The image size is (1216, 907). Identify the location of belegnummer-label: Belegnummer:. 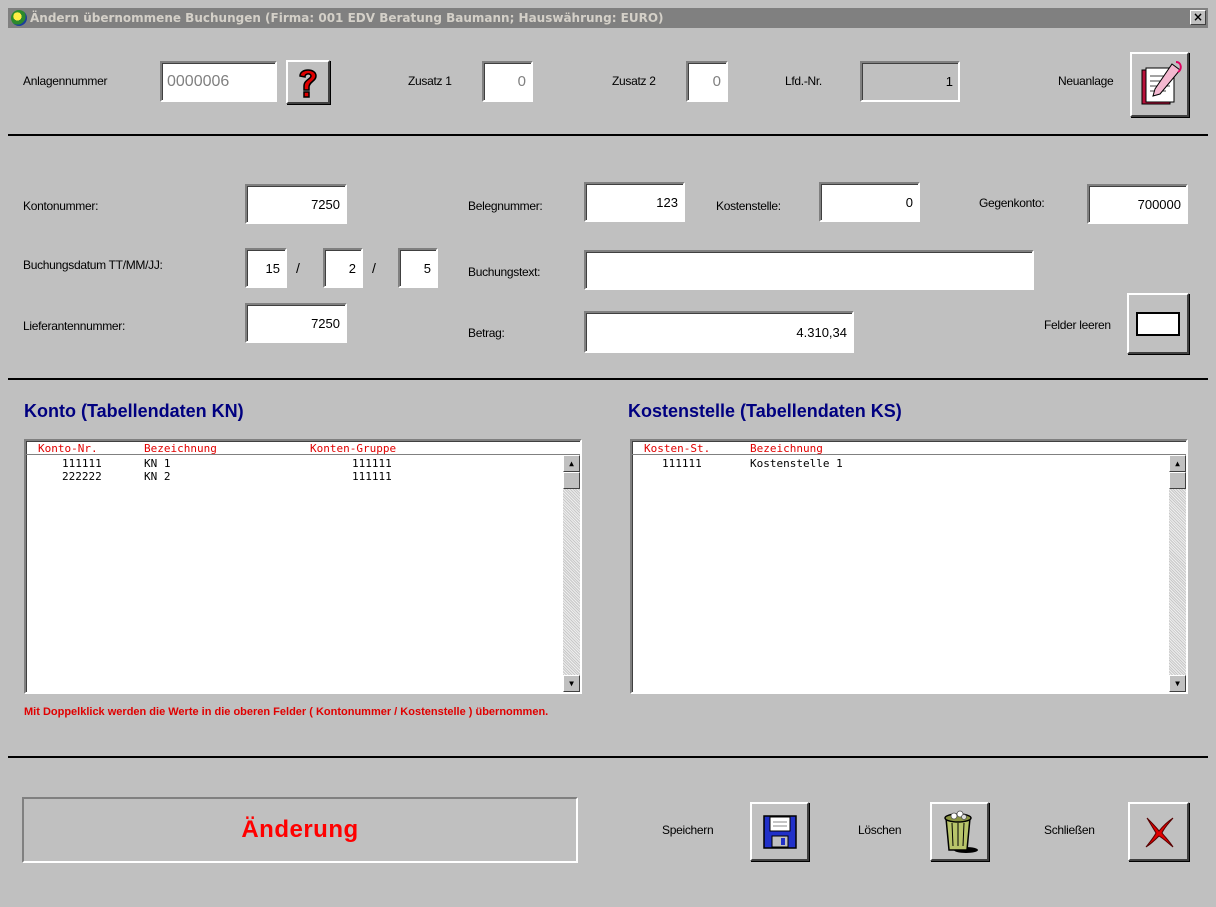
(505, 206).